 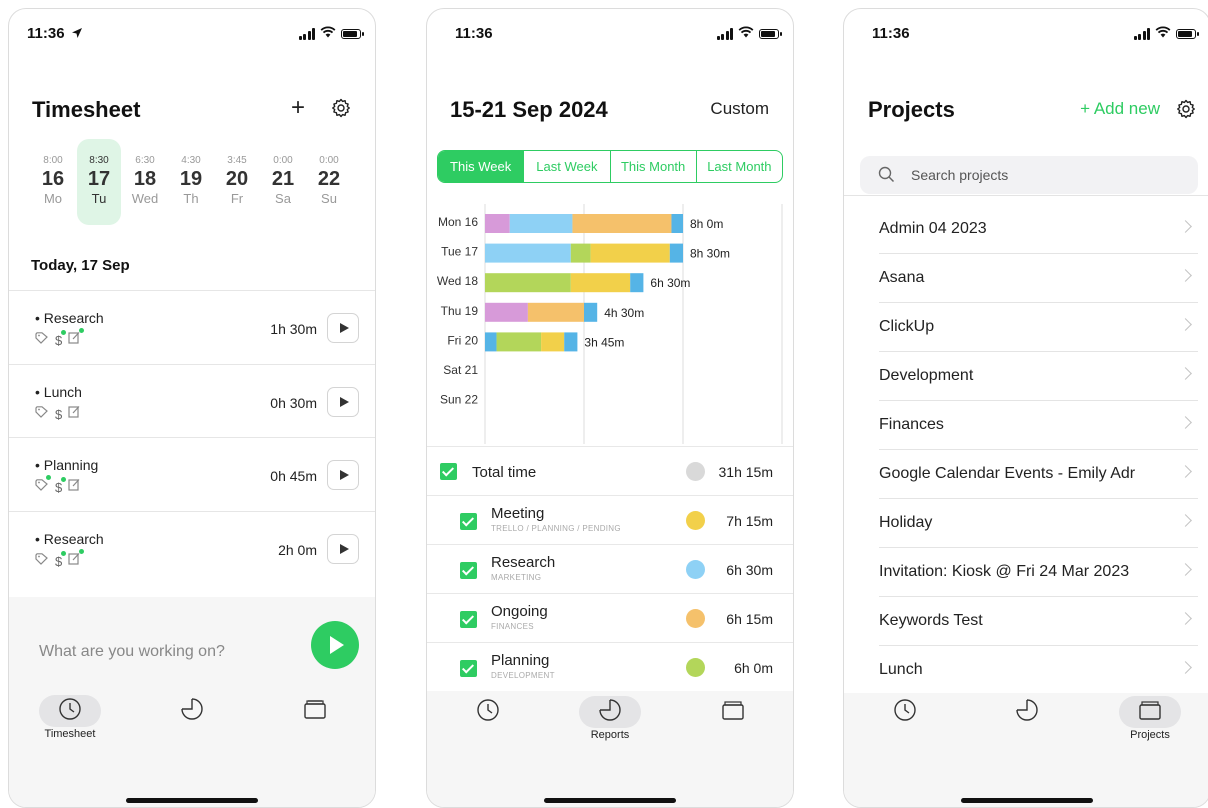 I want to click on entry-name: • Planning, so click(x=67, y=465).